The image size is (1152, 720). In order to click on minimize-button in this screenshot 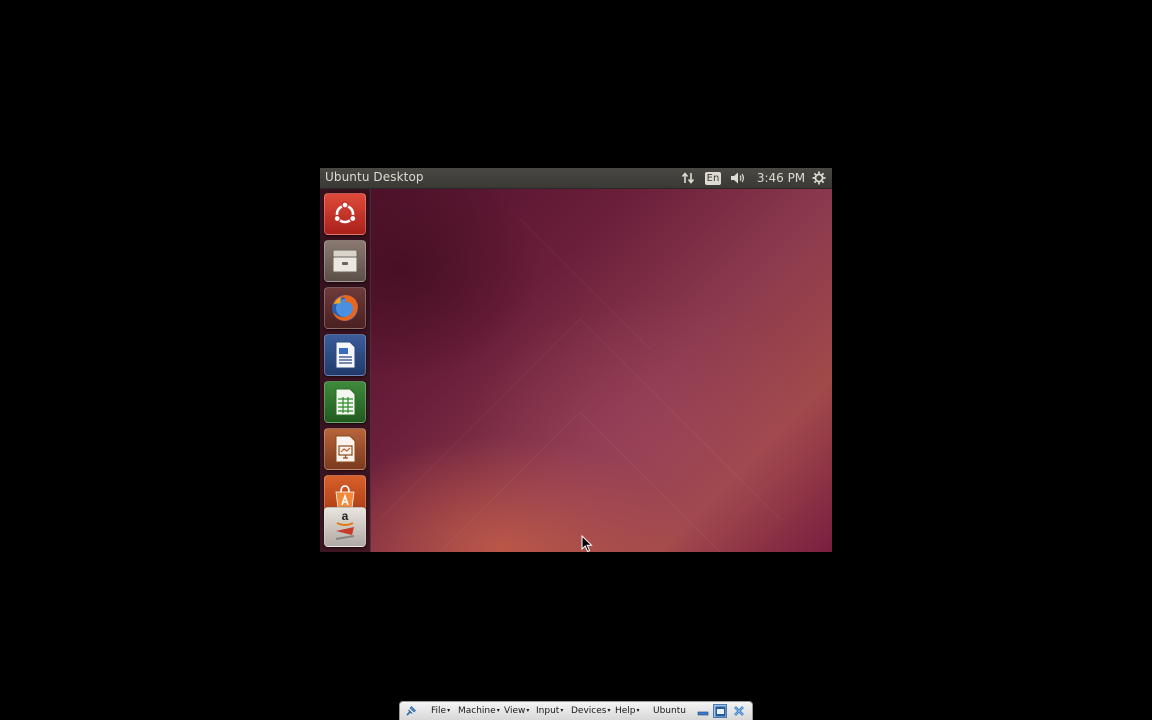, I will do `click(703, 711)`.